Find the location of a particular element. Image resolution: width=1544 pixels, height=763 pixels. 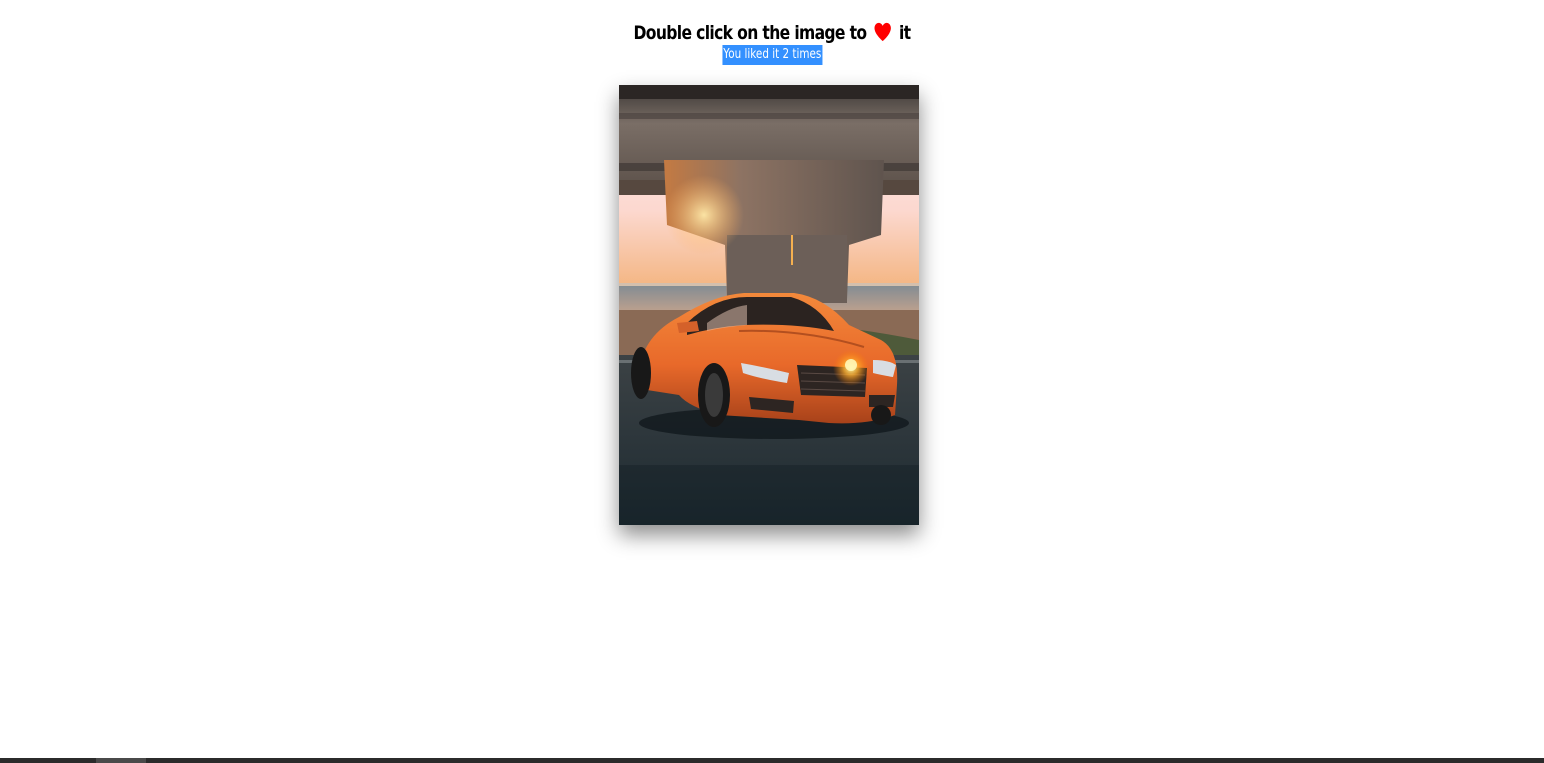

likes-counter: You liked it 2 times is located at coordinates (772, 55).